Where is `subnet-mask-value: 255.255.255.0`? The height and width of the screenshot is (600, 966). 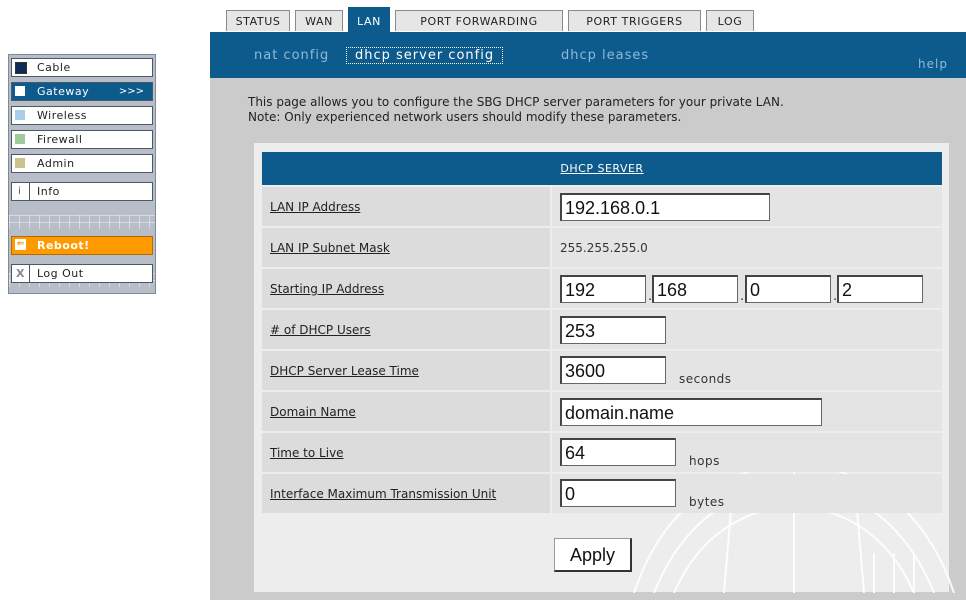 subnet-mask-value: 255.255.255.0 is located at coordinates (604, 248).